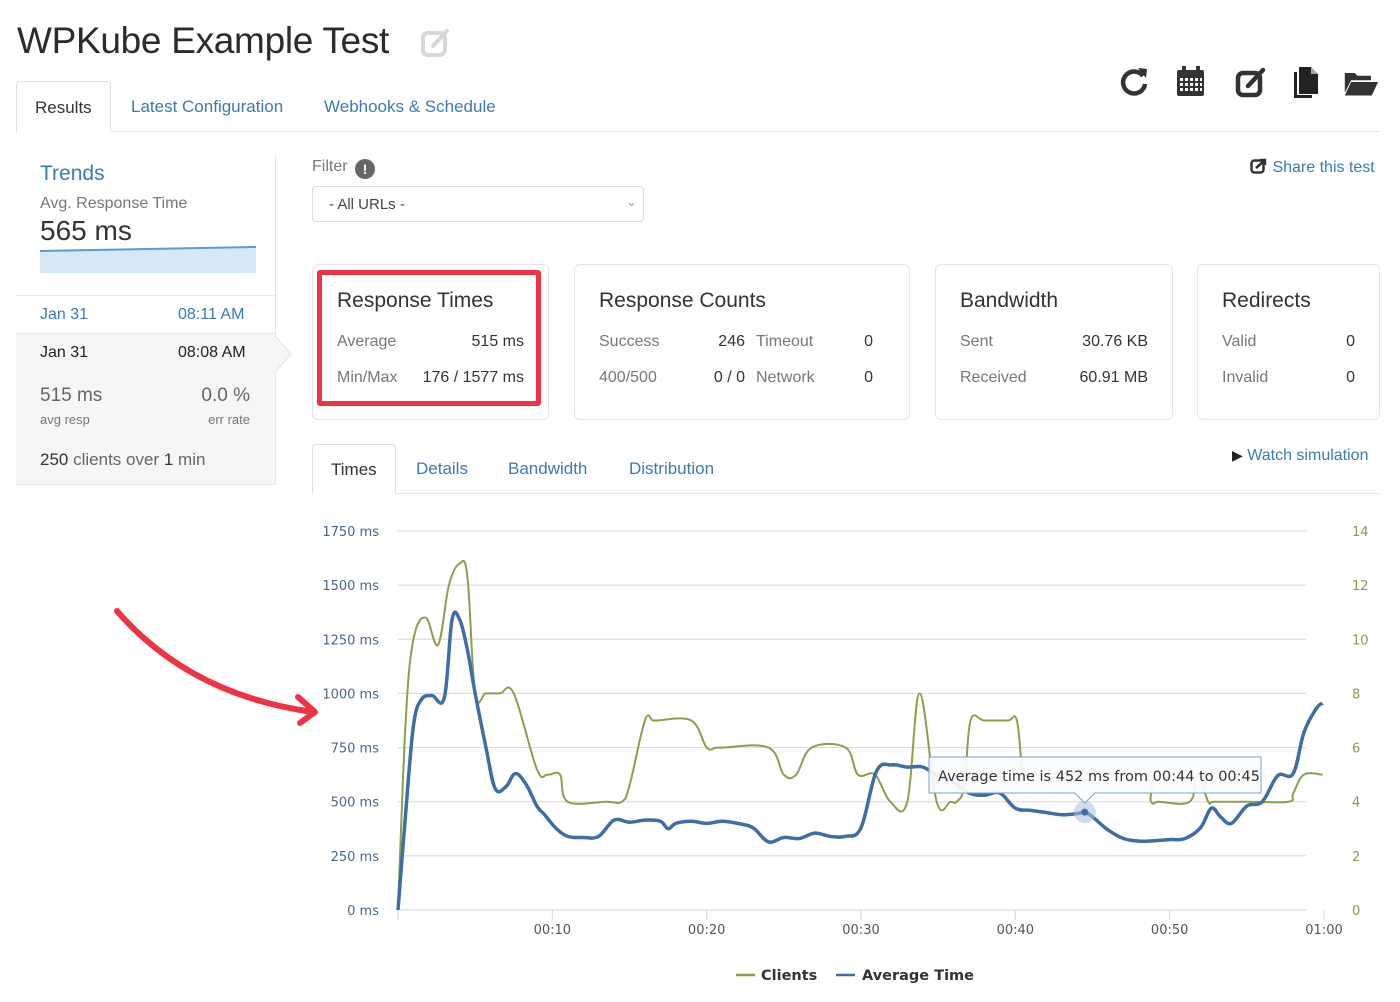  What do you see at coordinates (1360, 640) in the screenshot?
I see `y-right-tick-label: 10` at bounding box center [1360, 640].